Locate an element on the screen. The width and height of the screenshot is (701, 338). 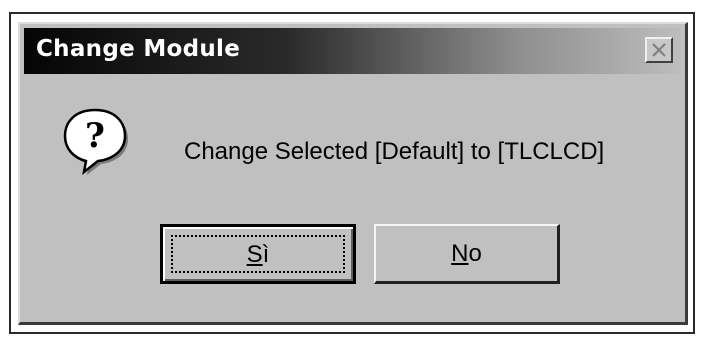
title-bar: Change Module is located at coordinates (352, 51).